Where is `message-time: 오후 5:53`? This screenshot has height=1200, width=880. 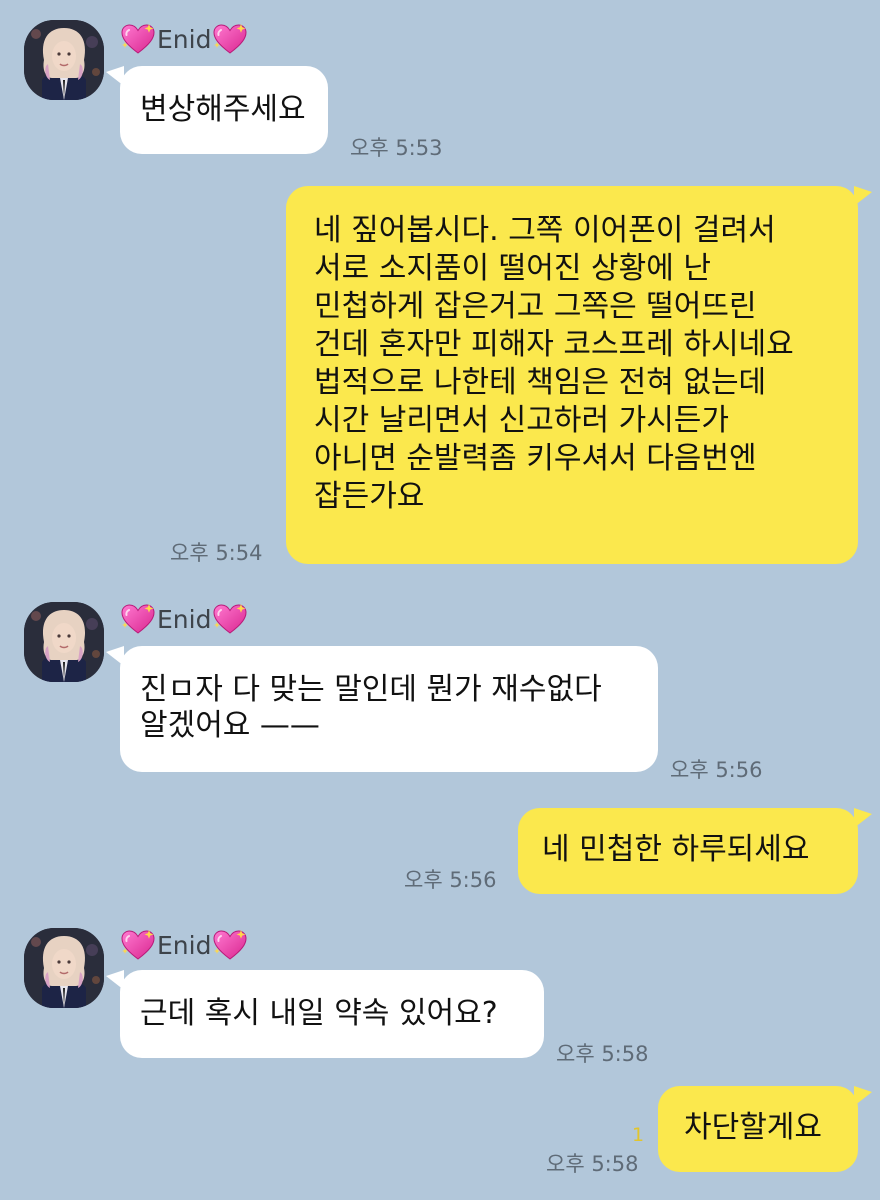
message-time: 오후 5:53 is located at coordinates (396, 148).